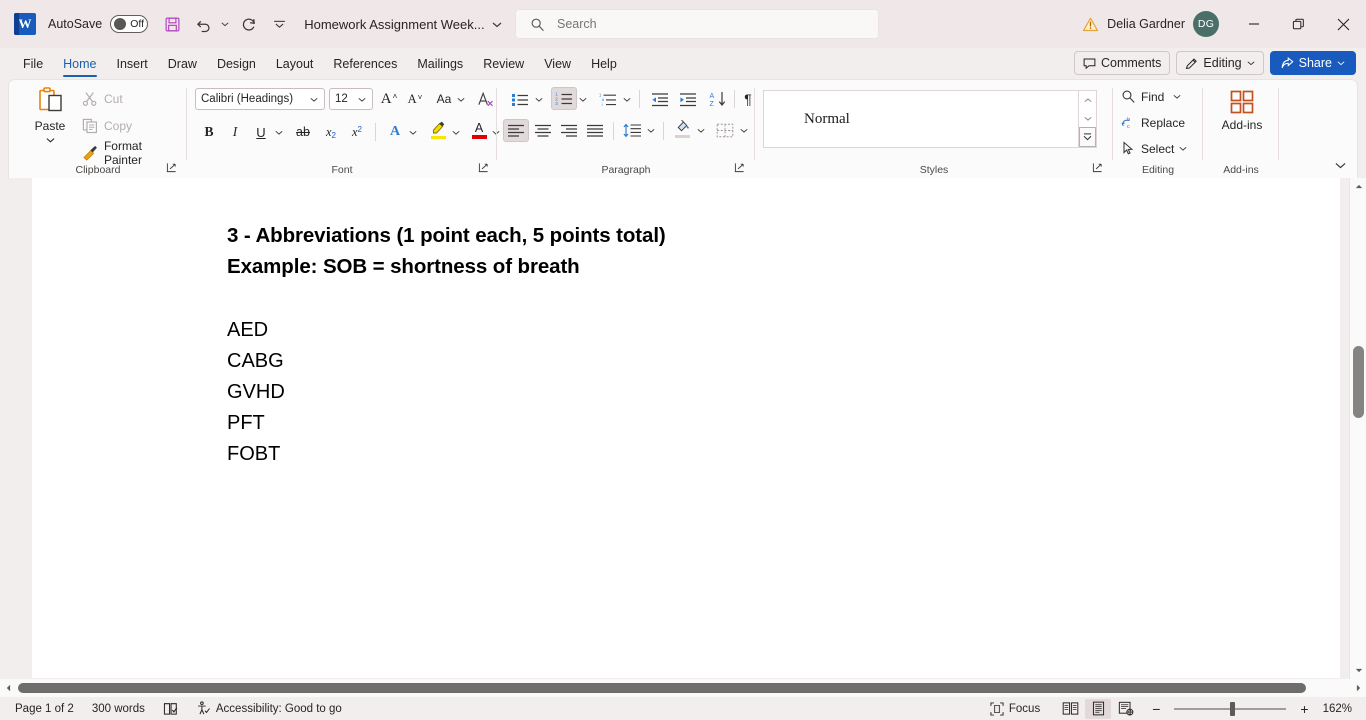 Image resolution: width=1366 pixels, height=720 pixels. I want to click on underline-chevron-down-icon, so click(279, 132).